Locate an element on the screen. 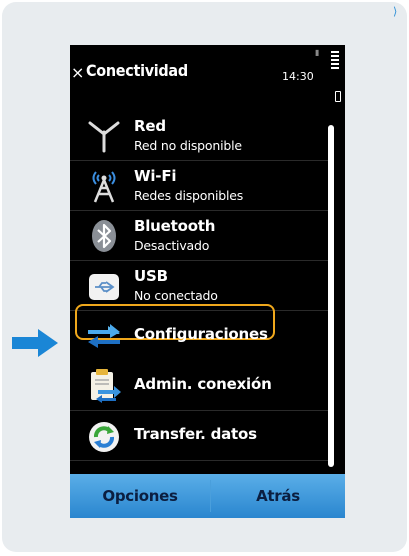 Image resolution: width=409 pixels, height=556 pixels. back-softkey: Atrás is located at coordinates (278, 496).